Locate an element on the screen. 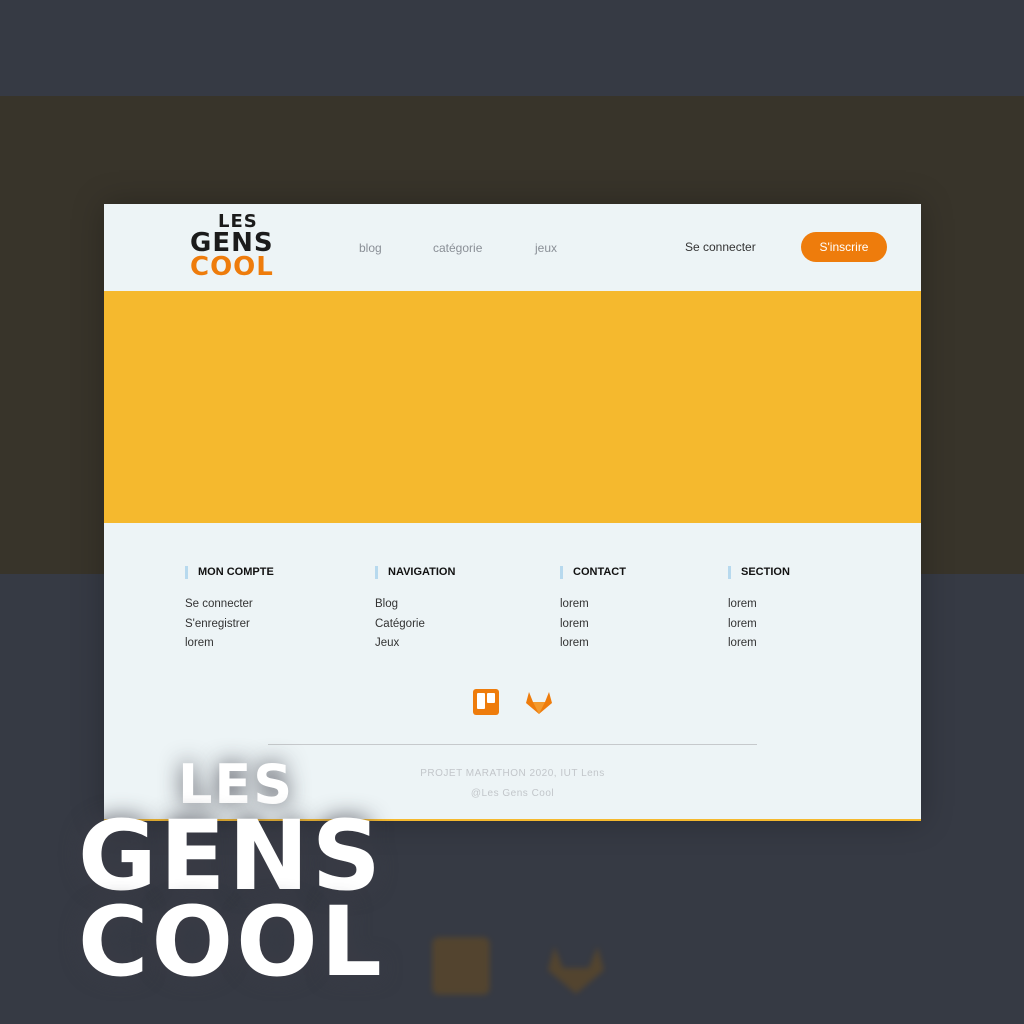 The height and width of the screenshot is (1024, 1024). footer-link: Blog is located at coordinates (415, 605).